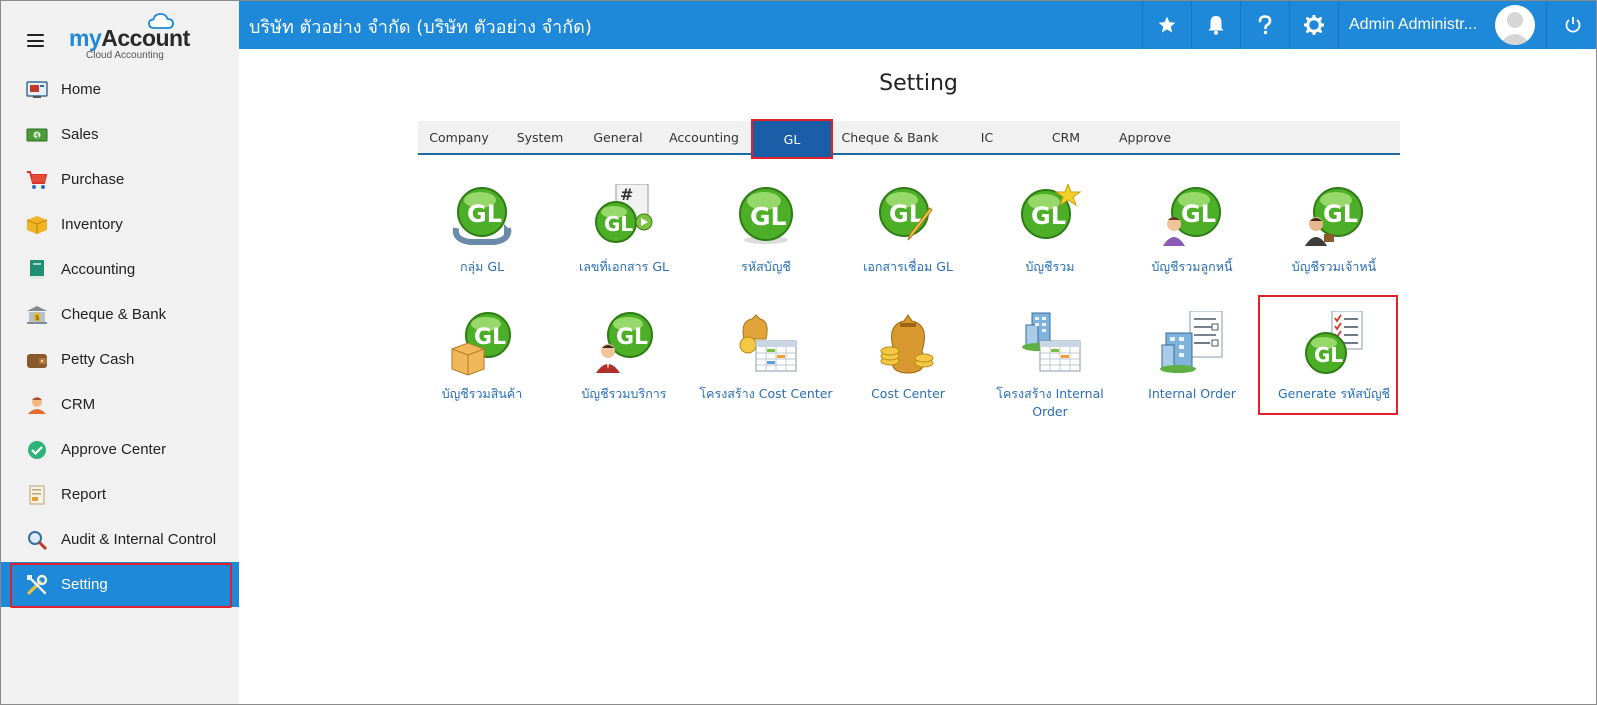  What do you see at coordinates (1050, 402) in the screenshot?
I see `item-label: โครงสร้าง Internal Order` at bounding box center [1050, 402].